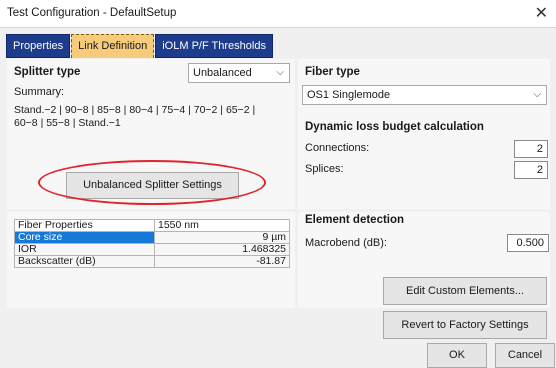 This screenshot has height=368, width=556. Describe the element at coordinates (525, 355) in the screenshot. I see `cancel-button: Cancel` at that location.